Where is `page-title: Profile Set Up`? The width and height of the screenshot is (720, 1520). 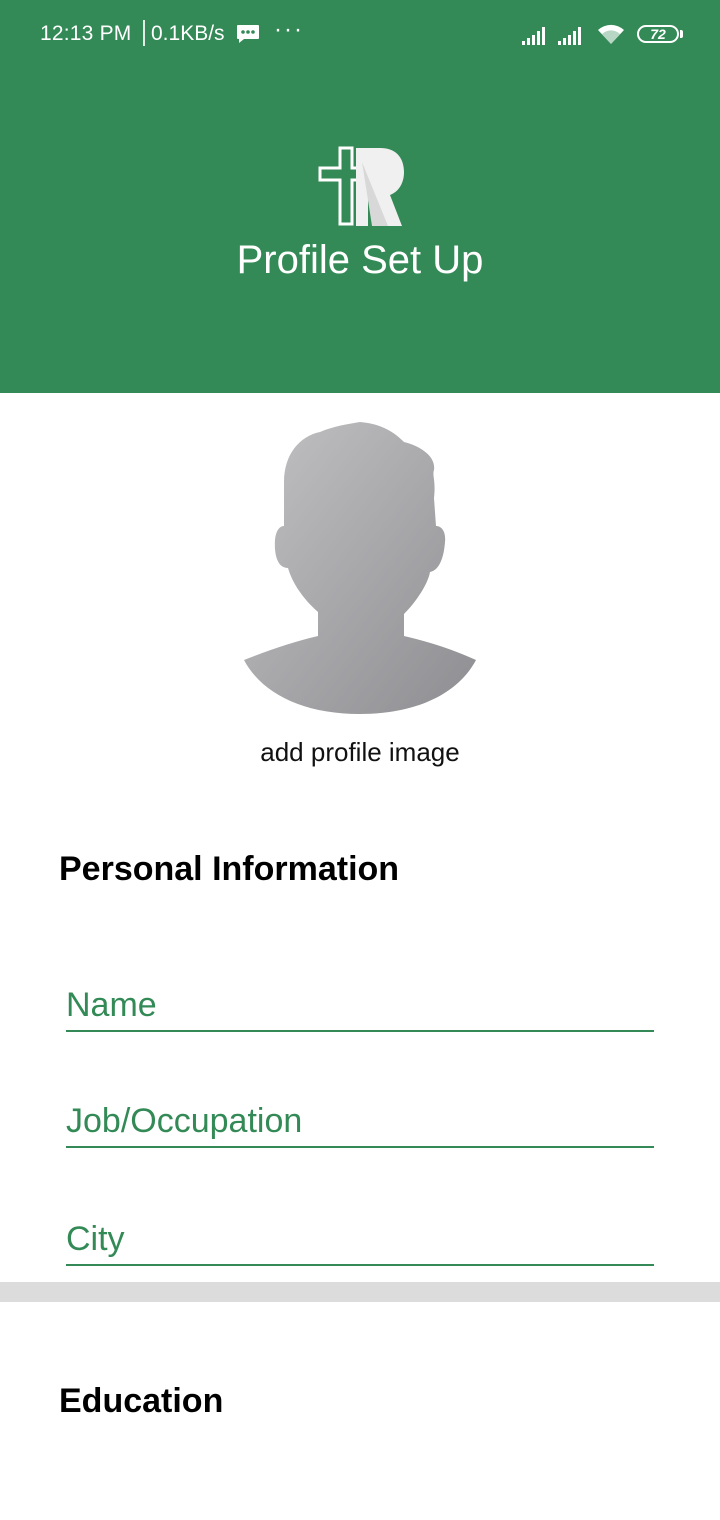
page-title: Profile Set Up is located at coordinates (360, 260).